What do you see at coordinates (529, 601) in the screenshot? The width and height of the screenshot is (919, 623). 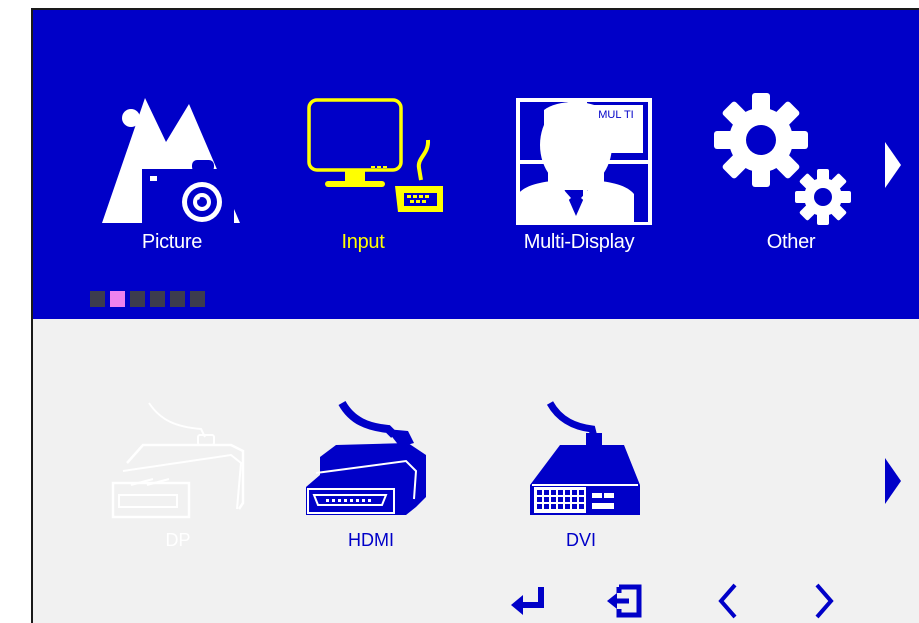 I see `enter-icon` at bounding box center [529, 601].